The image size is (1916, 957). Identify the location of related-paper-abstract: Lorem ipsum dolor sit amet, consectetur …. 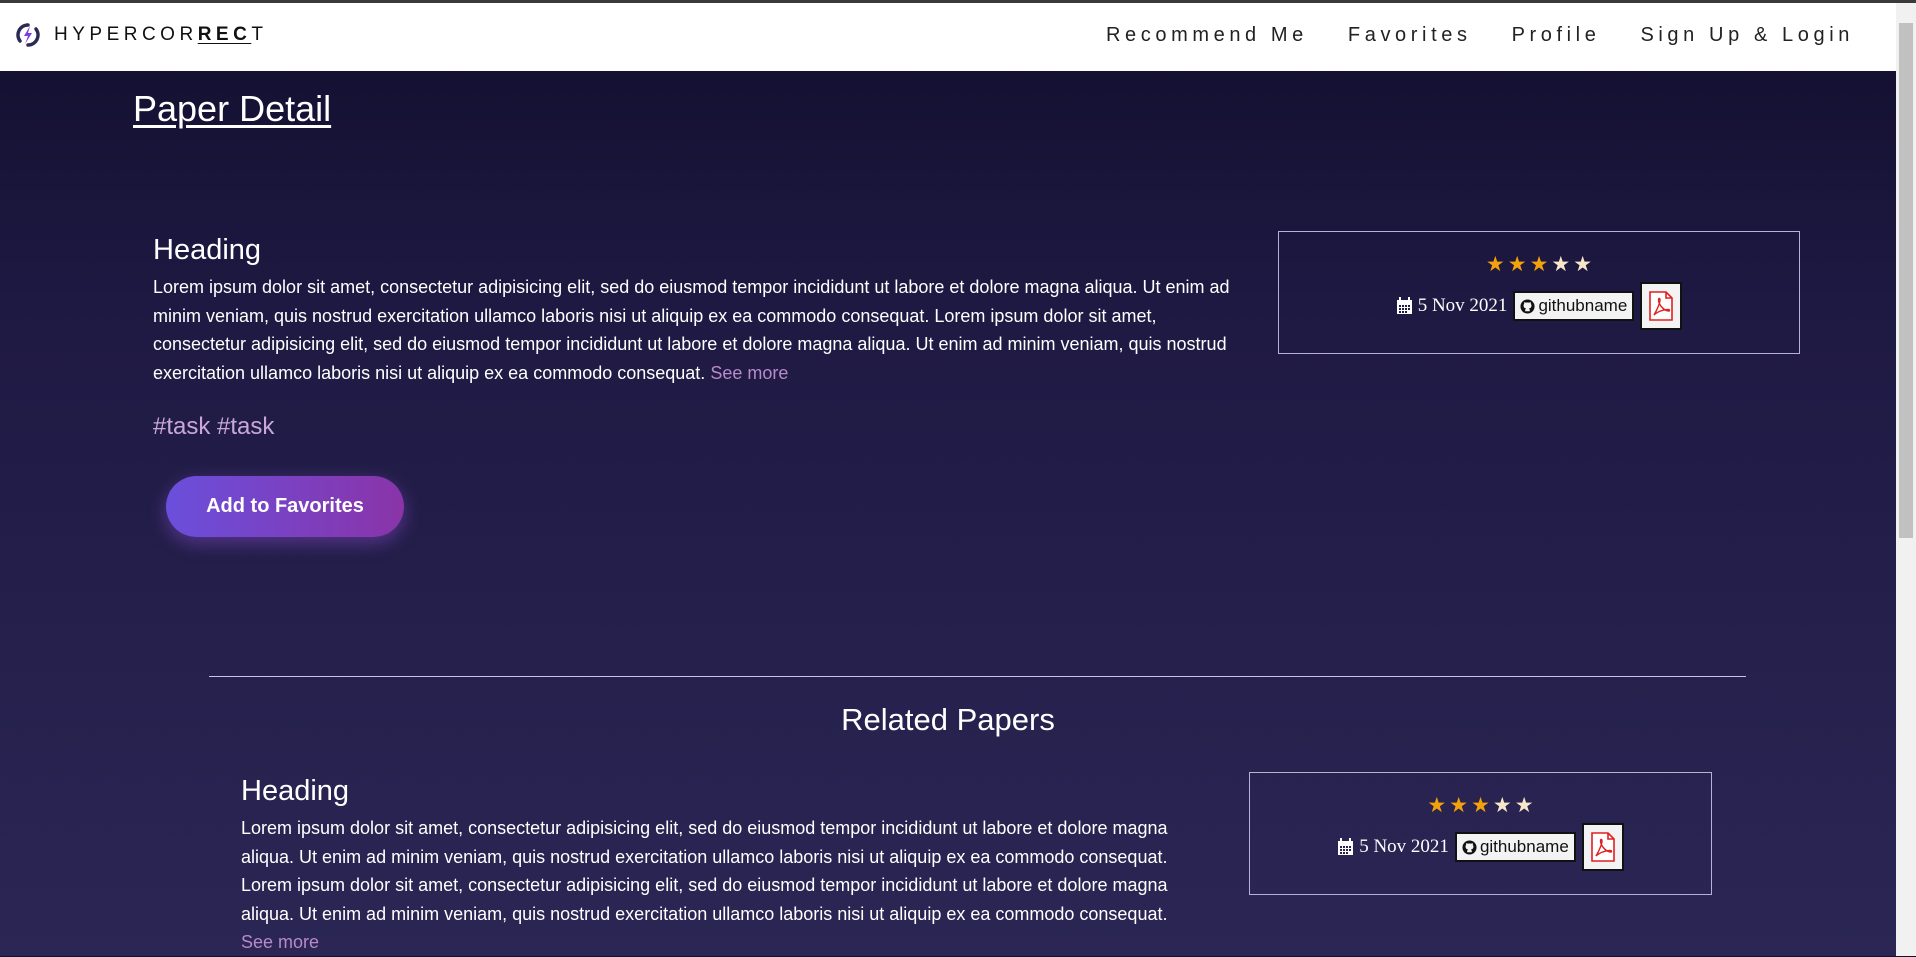
(721, 885).